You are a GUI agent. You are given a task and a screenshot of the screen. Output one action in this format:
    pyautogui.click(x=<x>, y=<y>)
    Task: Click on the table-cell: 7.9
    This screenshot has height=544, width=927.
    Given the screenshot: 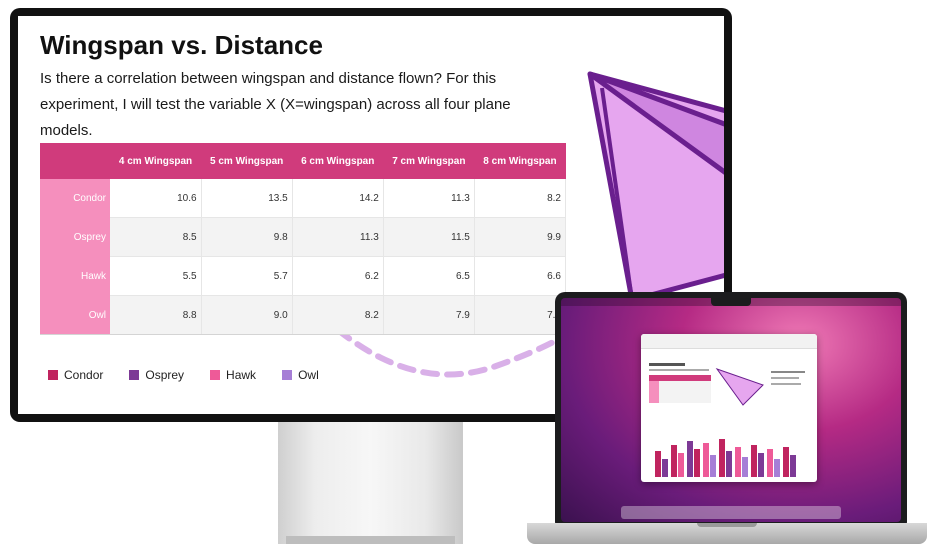 What is the action you would take?
    pyautogui.click(x=429, y=315)
    